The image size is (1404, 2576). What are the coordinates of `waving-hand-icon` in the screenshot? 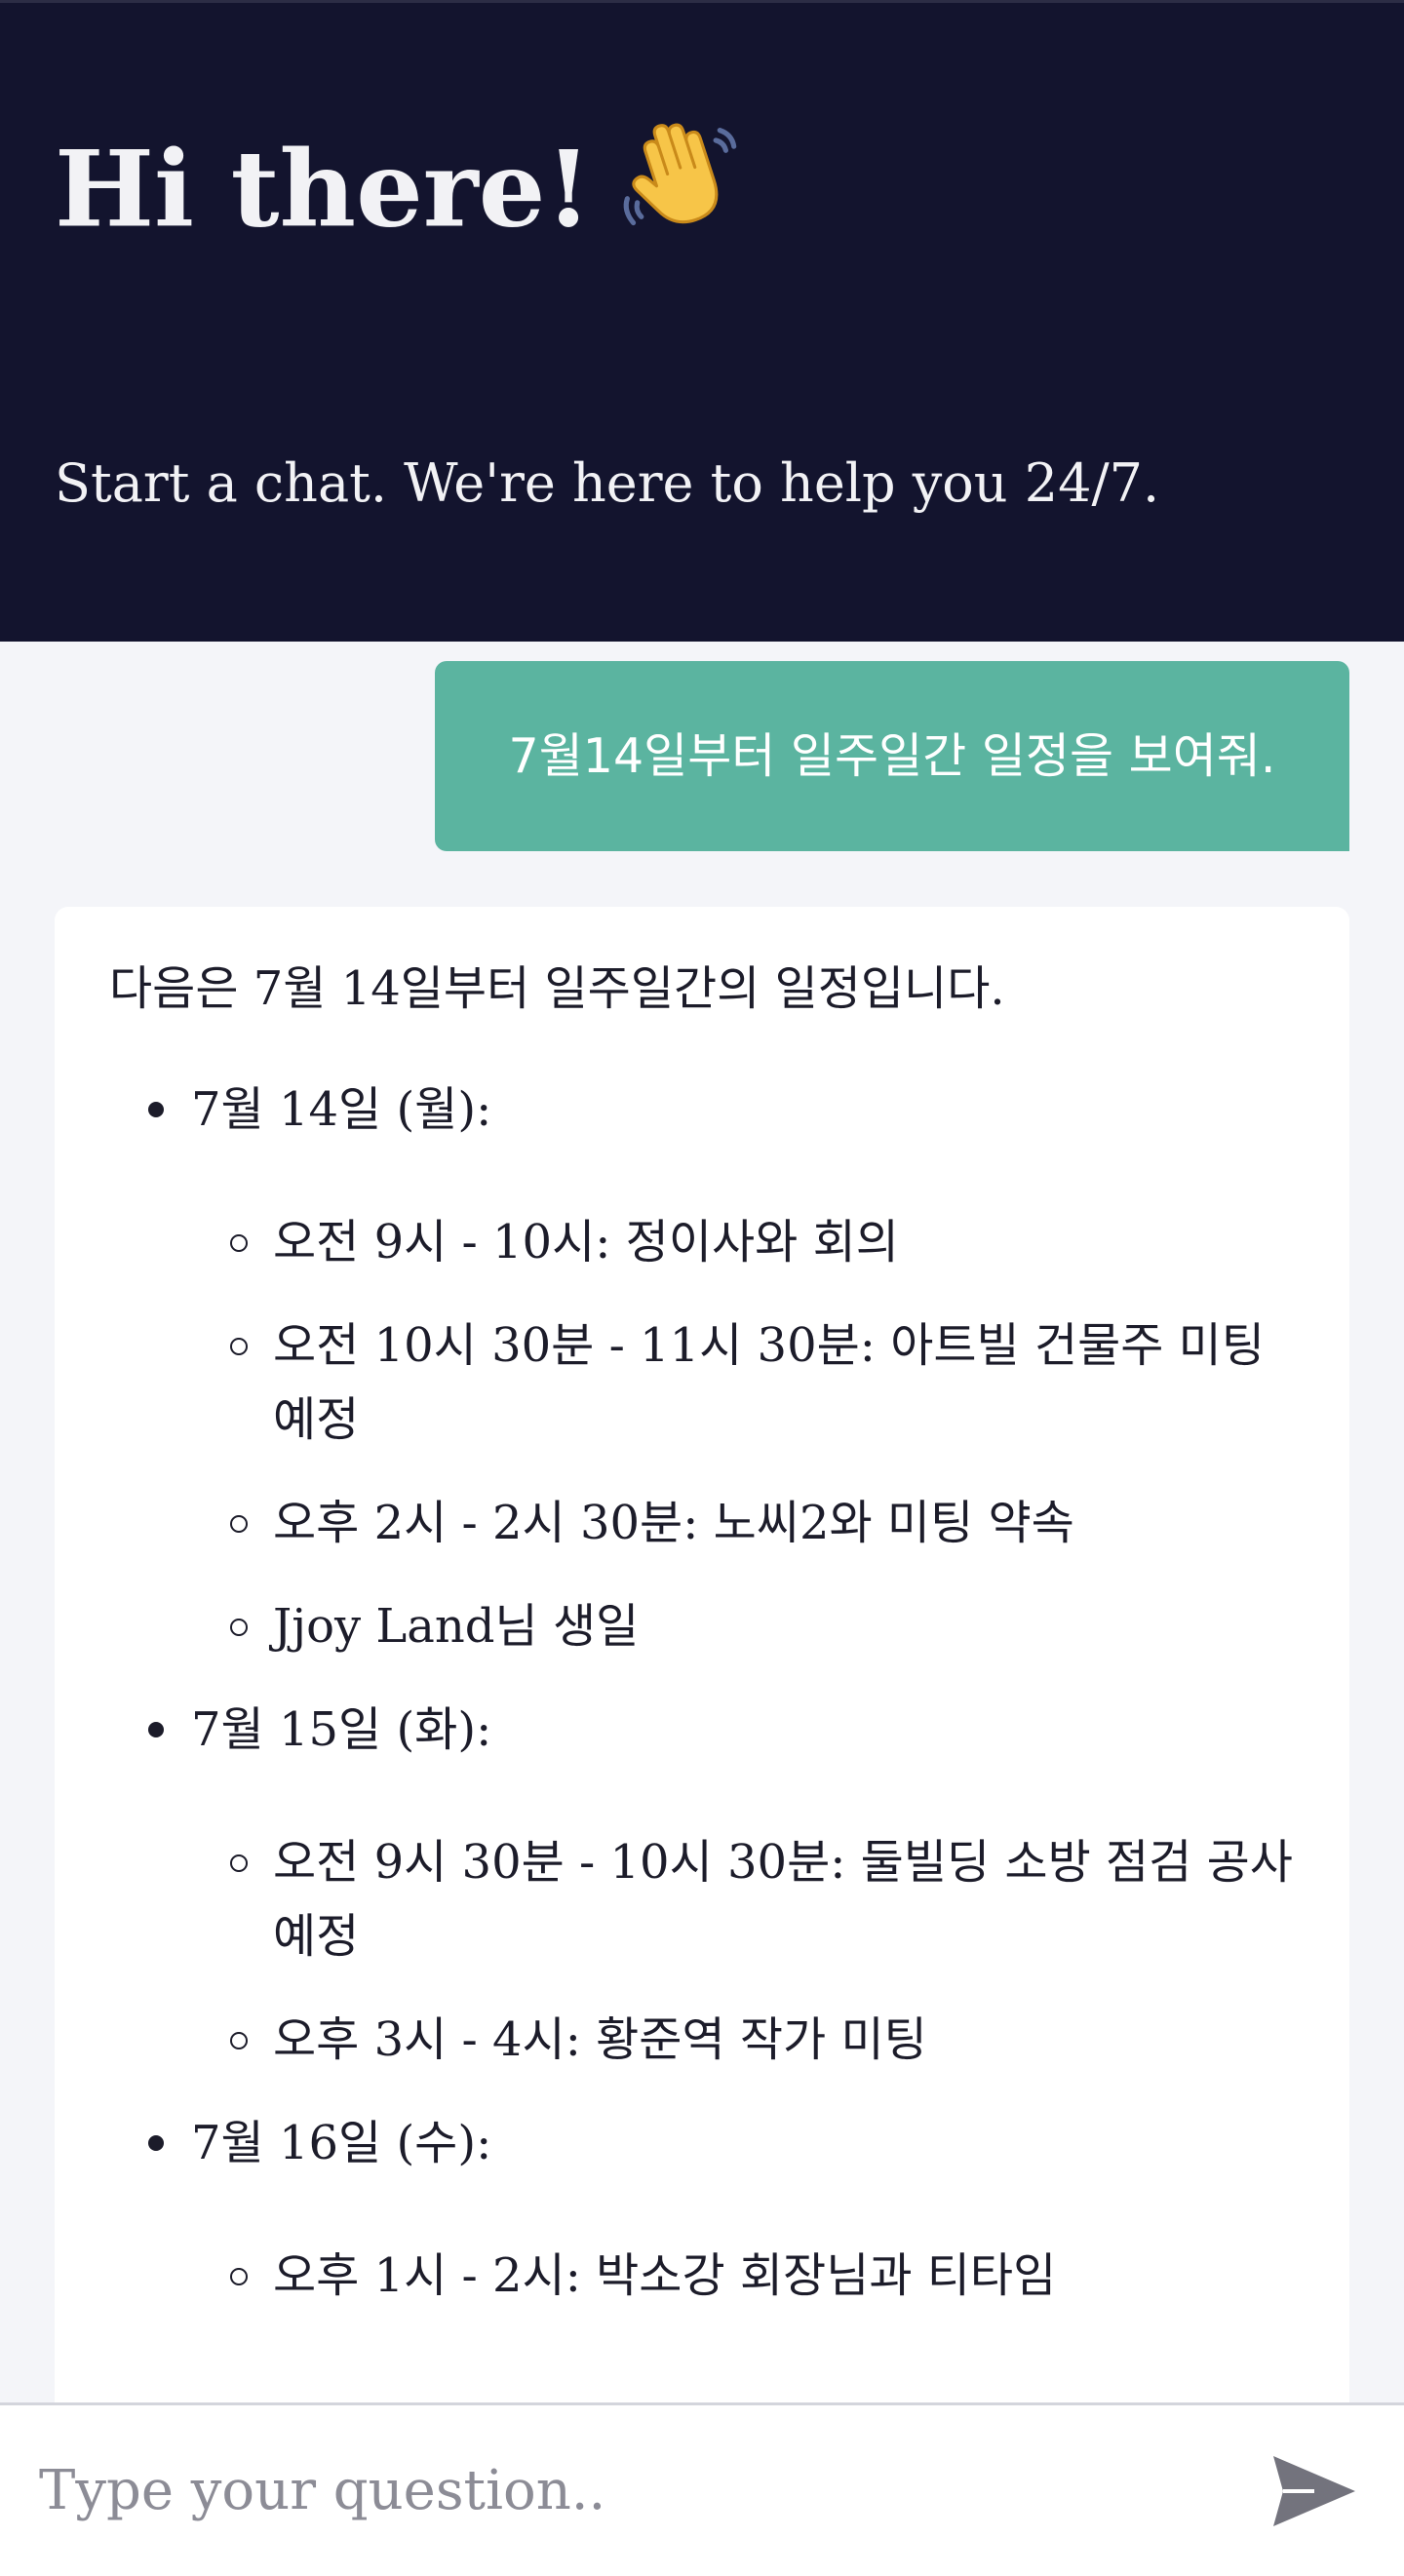 It's located at (679, 190).